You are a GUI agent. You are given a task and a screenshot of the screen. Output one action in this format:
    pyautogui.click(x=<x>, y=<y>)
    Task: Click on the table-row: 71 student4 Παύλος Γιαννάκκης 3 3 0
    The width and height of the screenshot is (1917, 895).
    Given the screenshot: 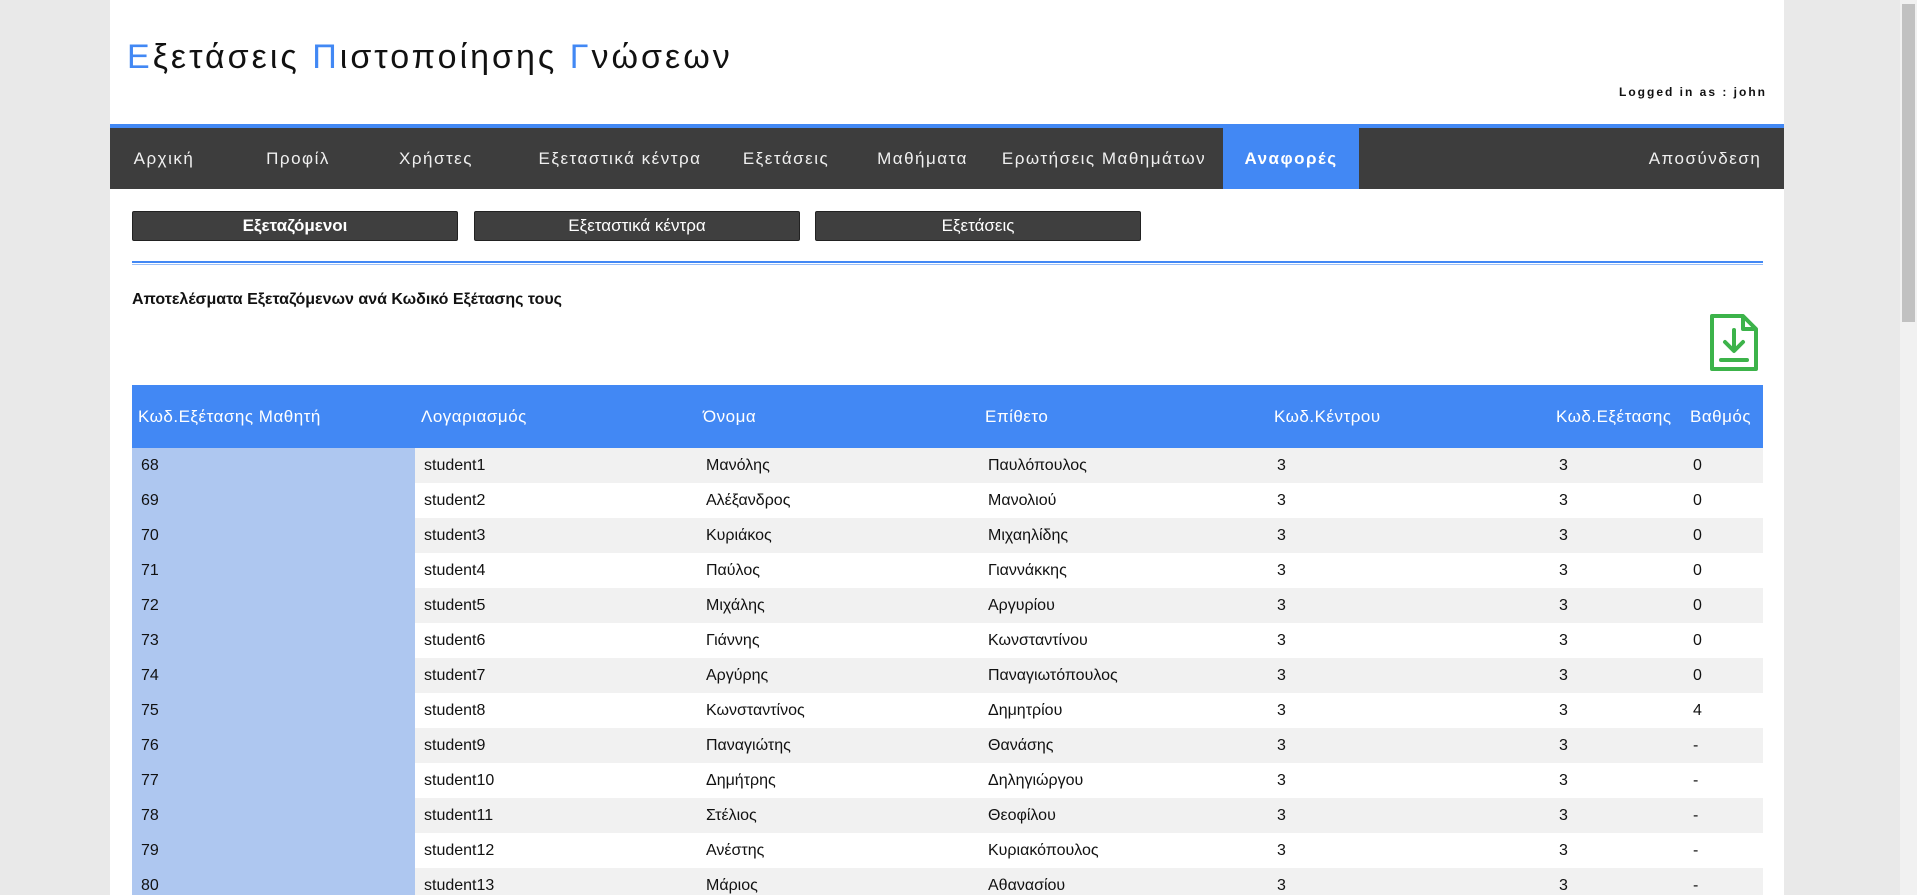 What is the action you would take?
    pyautogui.click(x=947, y=570)
    